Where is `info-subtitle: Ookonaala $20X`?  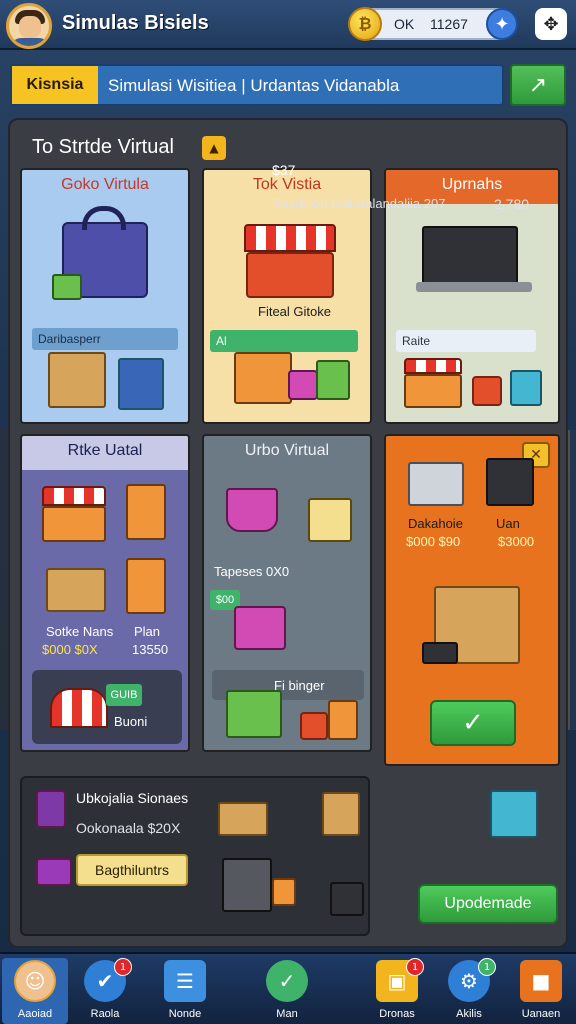 info-subtitle: Ookonaala $20X is located at coordinates (128, 828).